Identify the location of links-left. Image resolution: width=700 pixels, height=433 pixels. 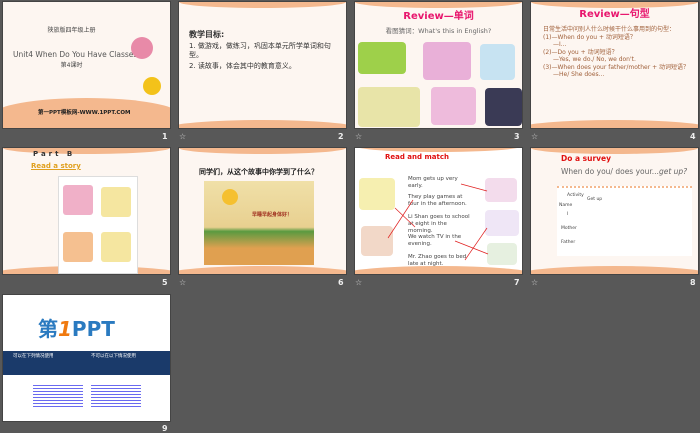
(58, 395).